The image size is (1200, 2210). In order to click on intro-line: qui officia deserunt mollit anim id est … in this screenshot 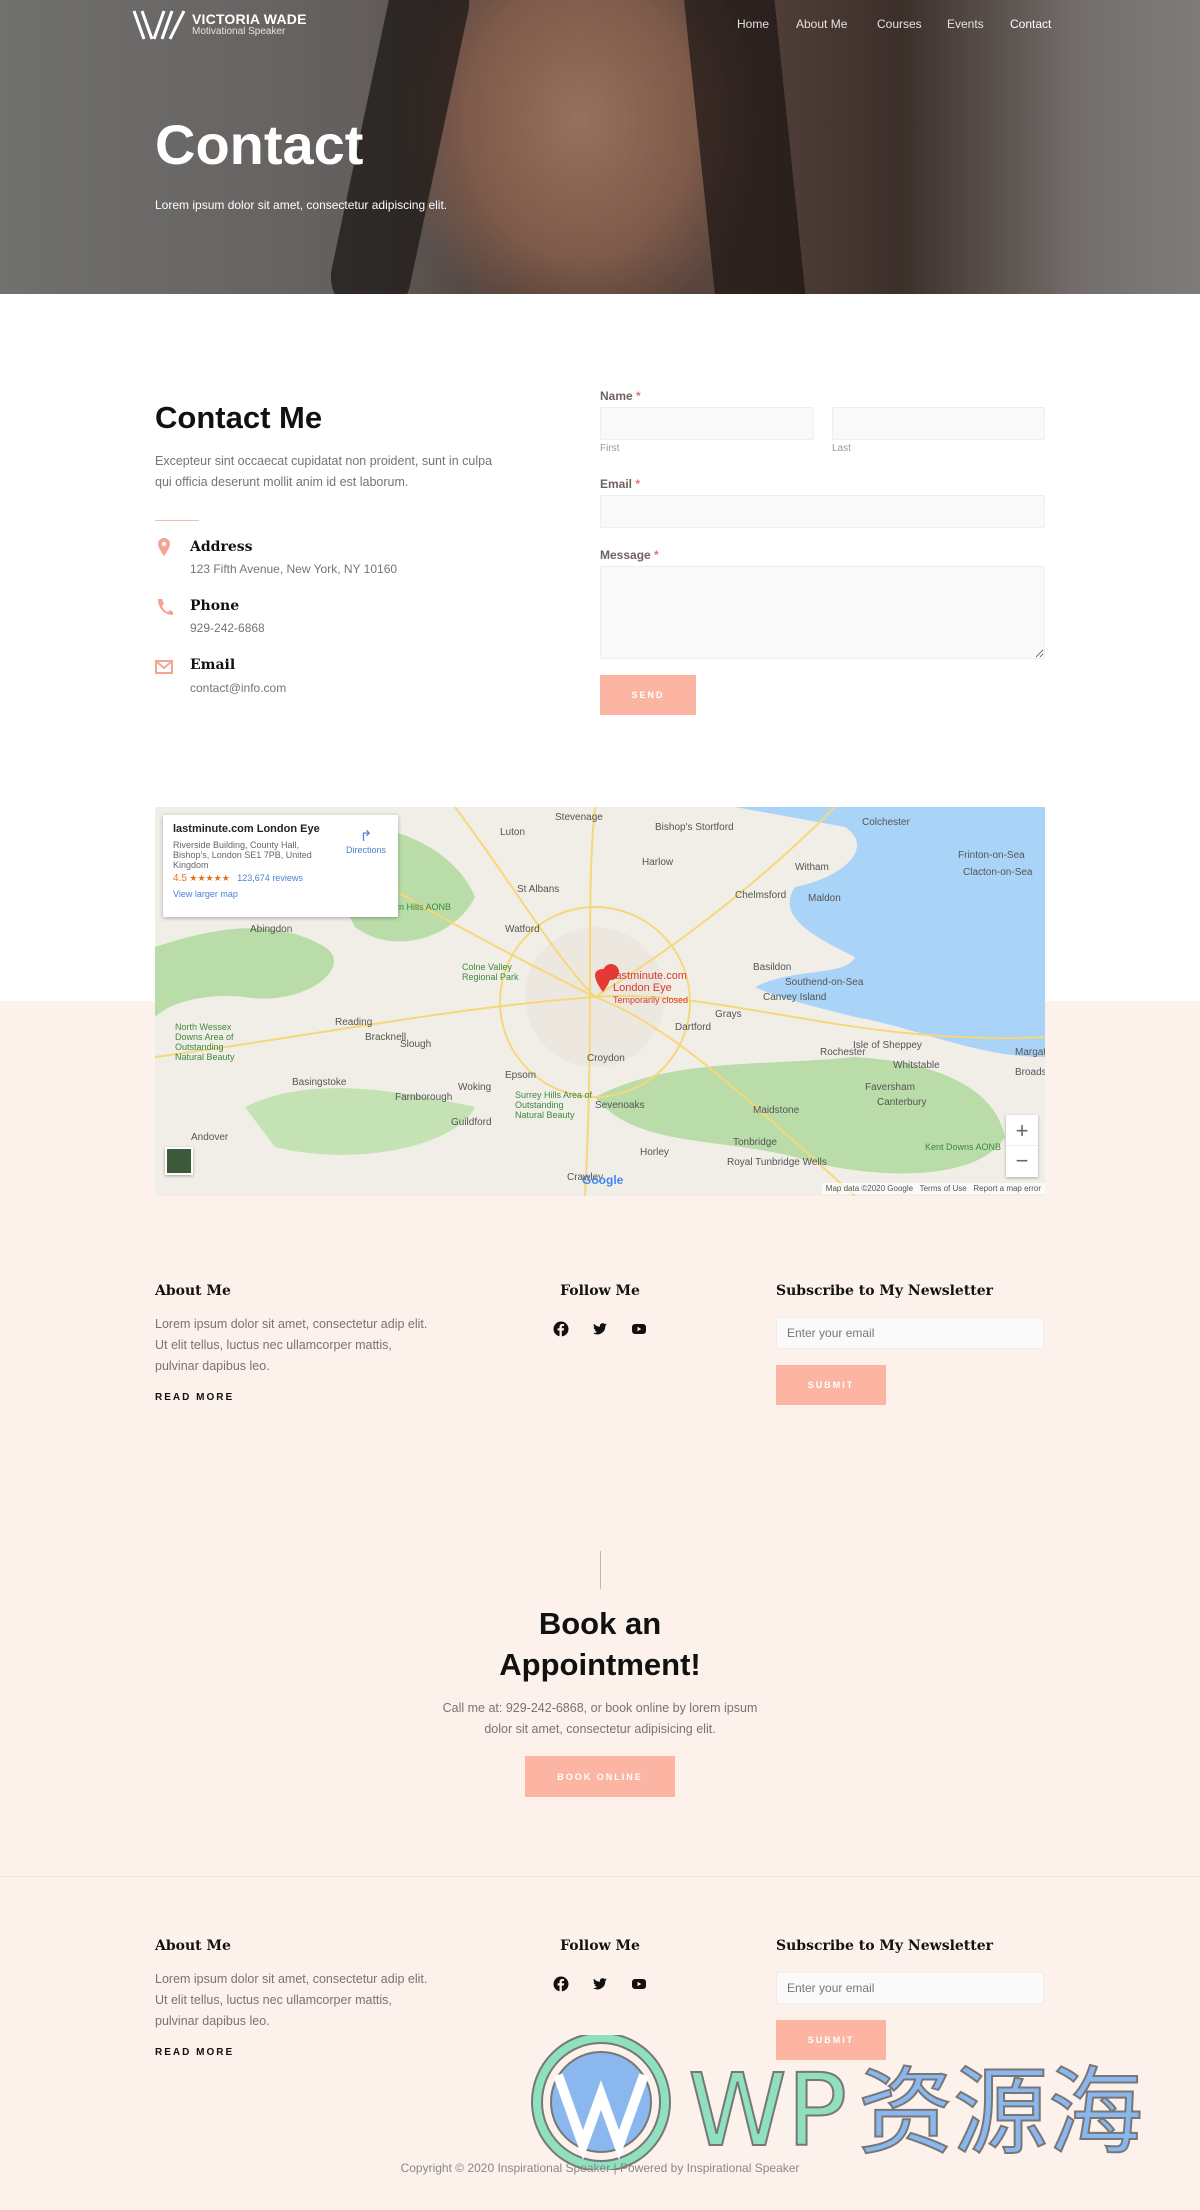, I will do `click(282, 482)`.